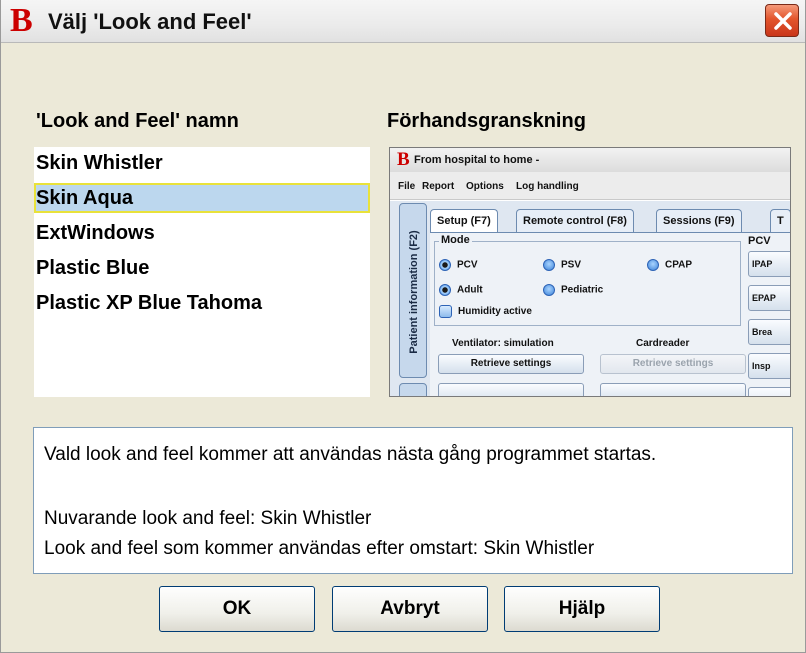 This screenshot has height=653, width=806. I want to click on preview-checkbox-humidity: Humidity active, so click(485, 311).